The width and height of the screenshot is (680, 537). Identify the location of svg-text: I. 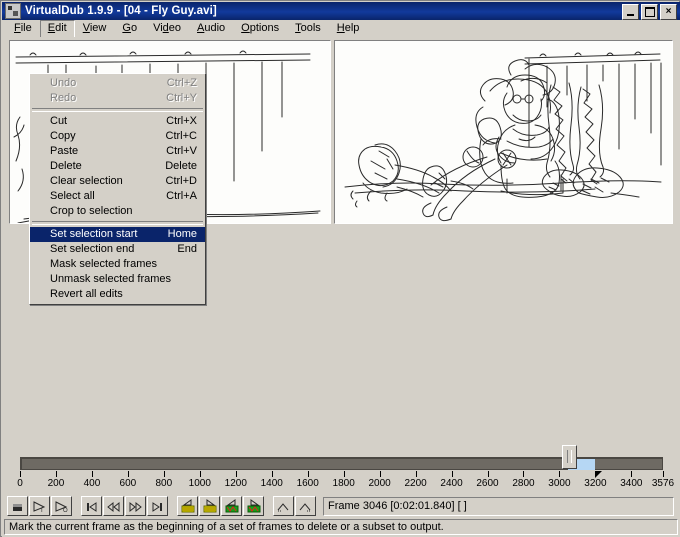
(42, 510).